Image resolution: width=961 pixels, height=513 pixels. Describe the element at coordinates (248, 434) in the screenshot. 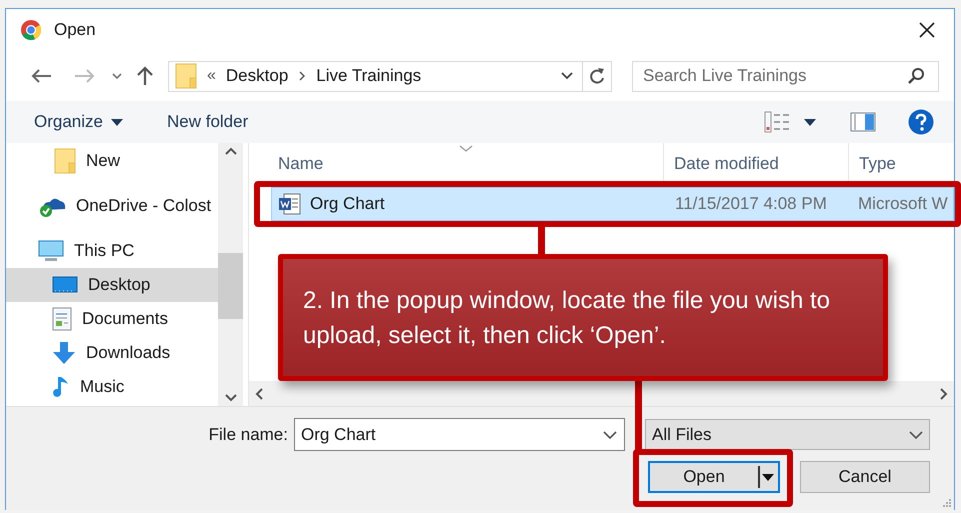

I see `file-name-label: File name:` at that location.